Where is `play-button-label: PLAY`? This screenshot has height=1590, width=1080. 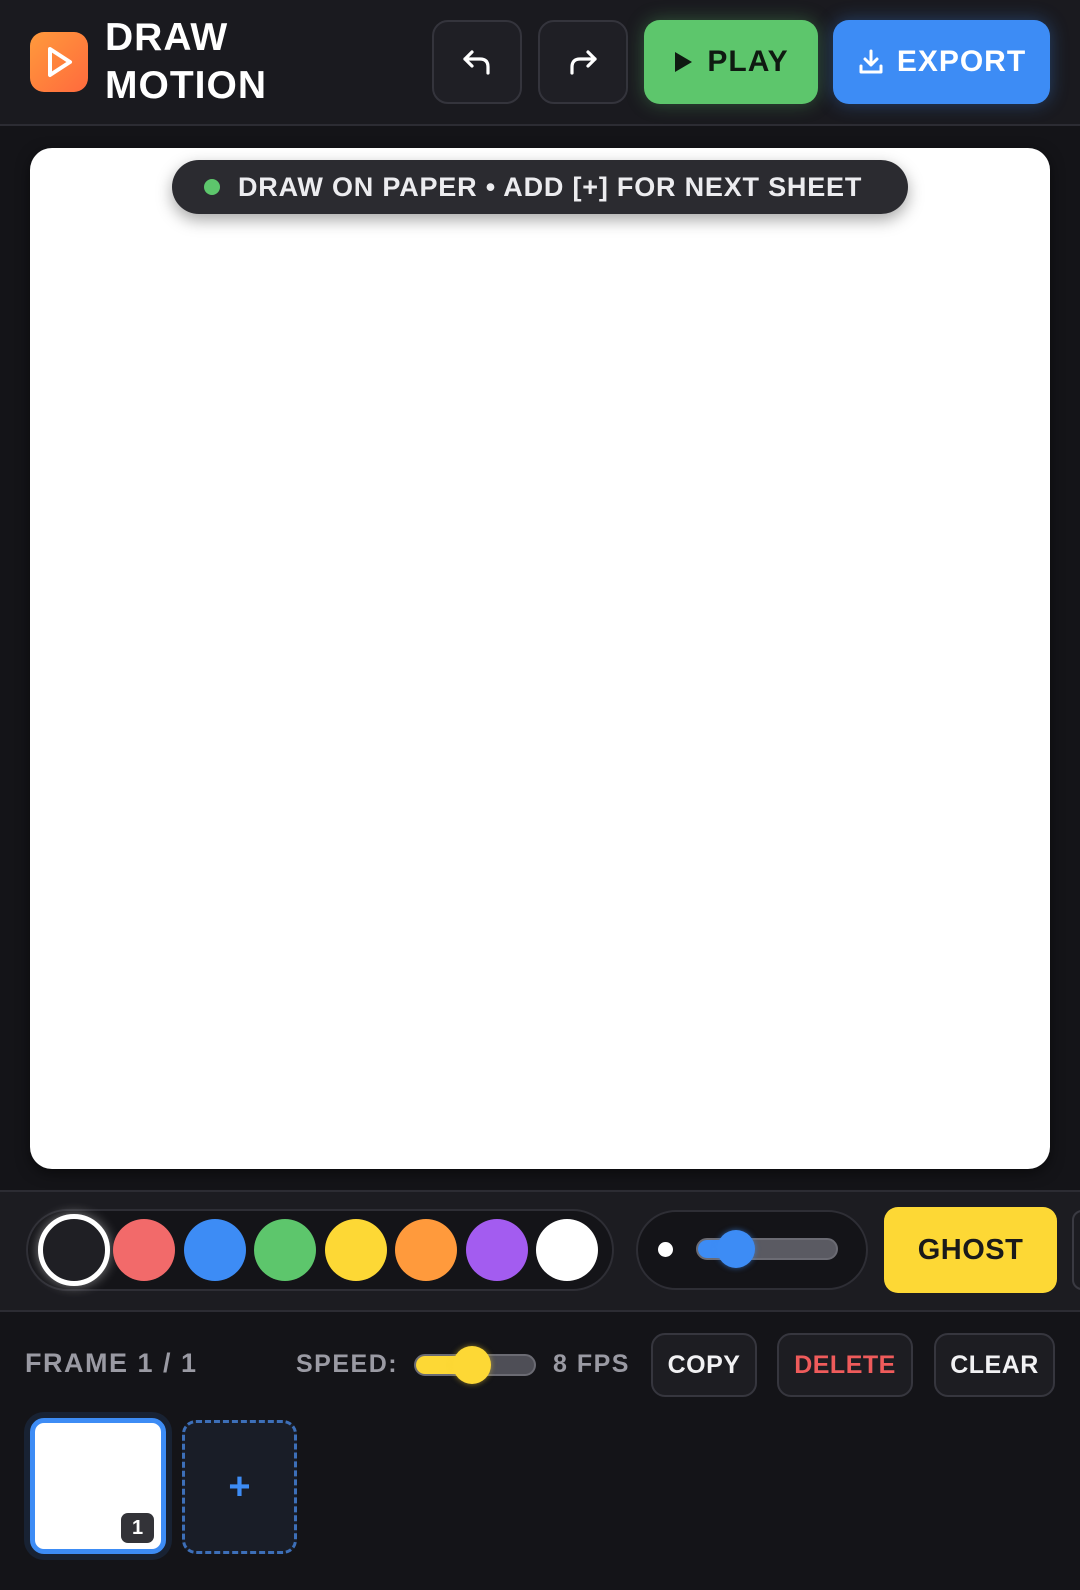
play-button-label: PLAY is located at coordinates (748, 61).